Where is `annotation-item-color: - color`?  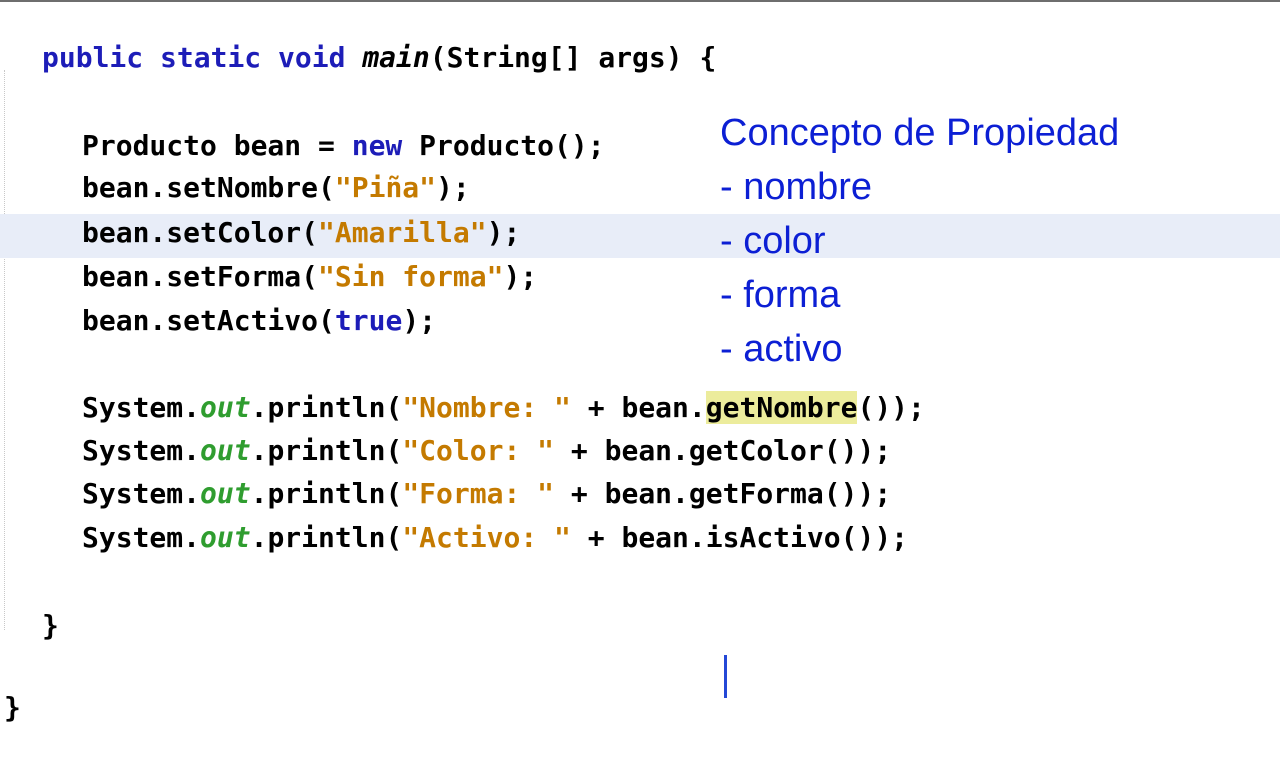
annotation-item-color: - color is located at coordinates (773, 241).